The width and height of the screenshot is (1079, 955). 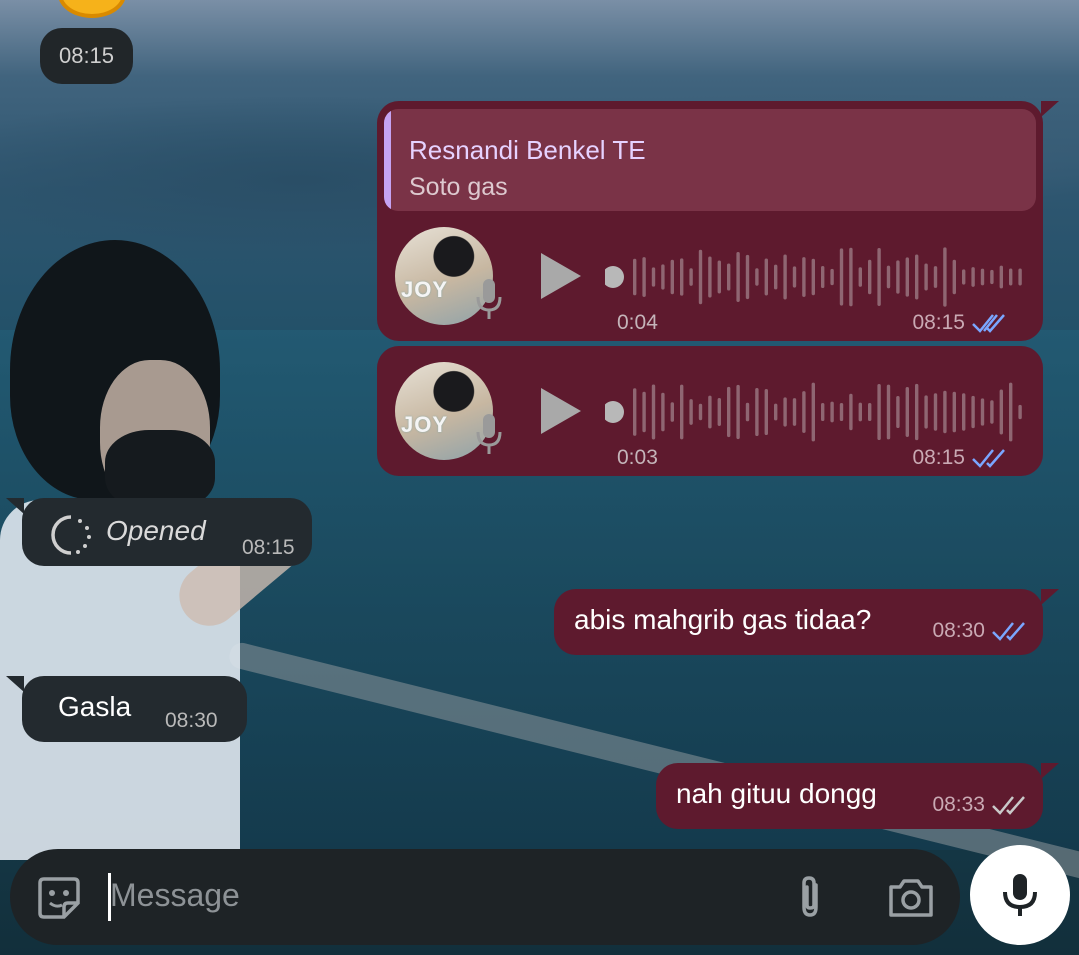 I want to click on opened-view-once-message: Opened 08:15, so click(x=159, y=532).